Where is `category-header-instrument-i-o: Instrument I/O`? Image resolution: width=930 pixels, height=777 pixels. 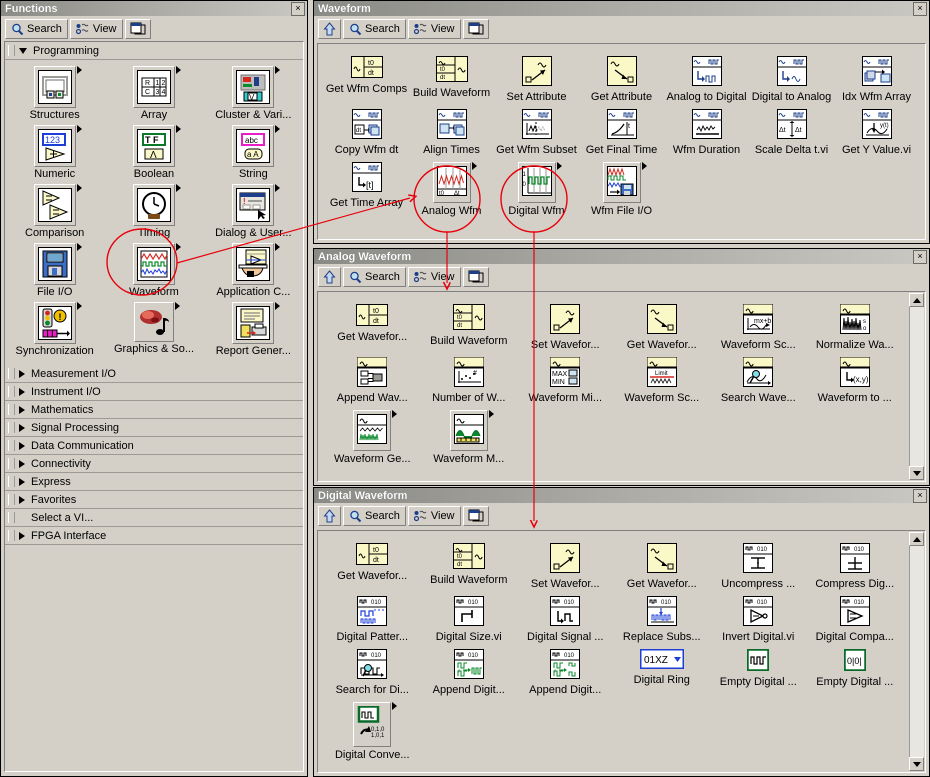
category-header-instrument-i-o: Instrument I/O is located at coordinates (154, 392).